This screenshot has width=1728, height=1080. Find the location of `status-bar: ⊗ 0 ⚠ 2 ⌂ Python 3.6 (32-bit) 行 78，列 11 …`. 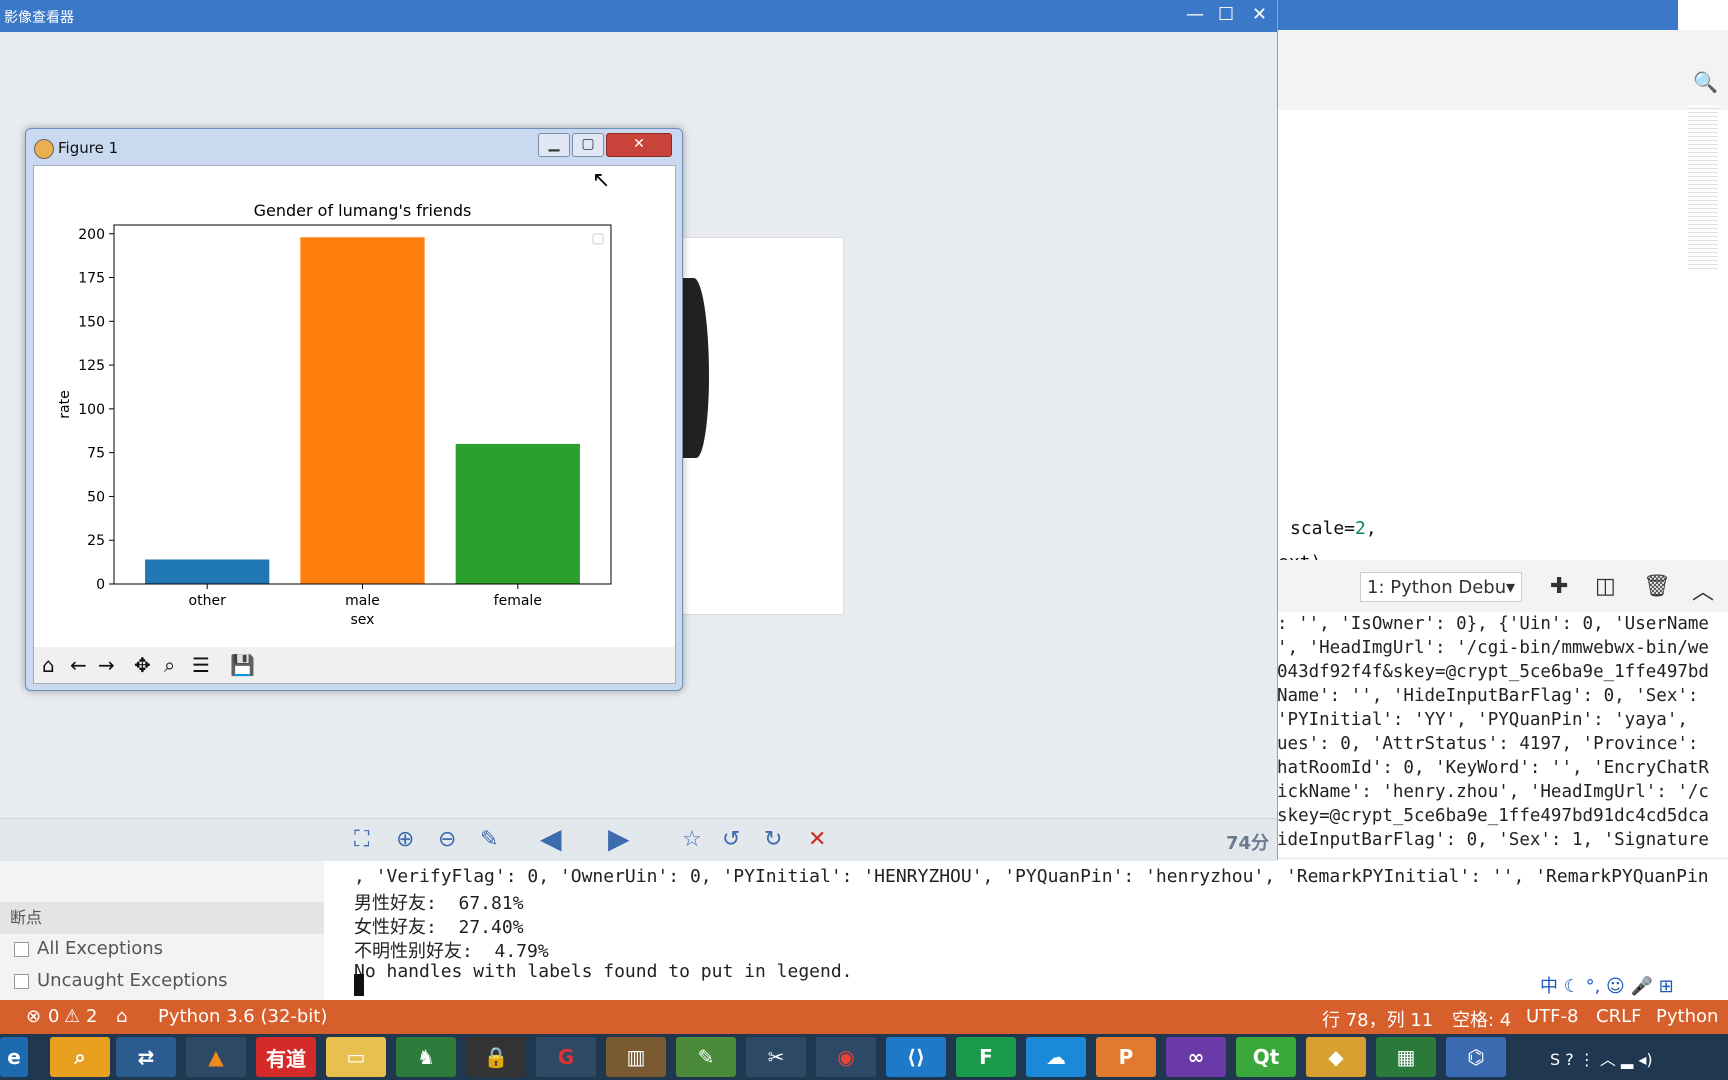

status-bar: ⊗ 0 ⚠ 2 ⌂ Python 3.6 (32-bit) 行 78，列 11 … is located at coordinates (864, 1017).